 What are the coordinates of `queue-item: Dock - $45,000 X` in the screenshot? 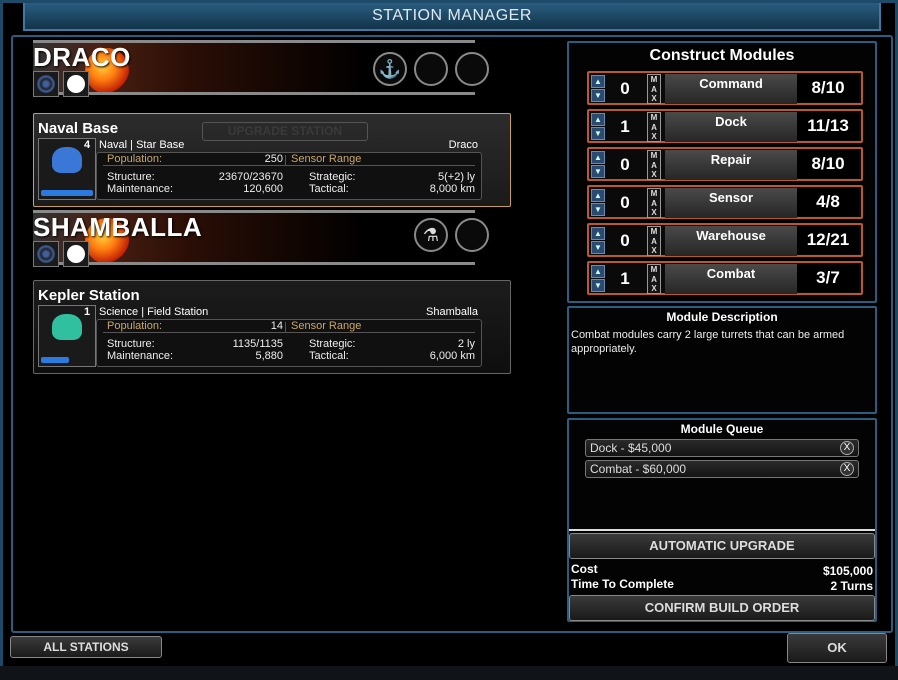 It's located at (722, 448).